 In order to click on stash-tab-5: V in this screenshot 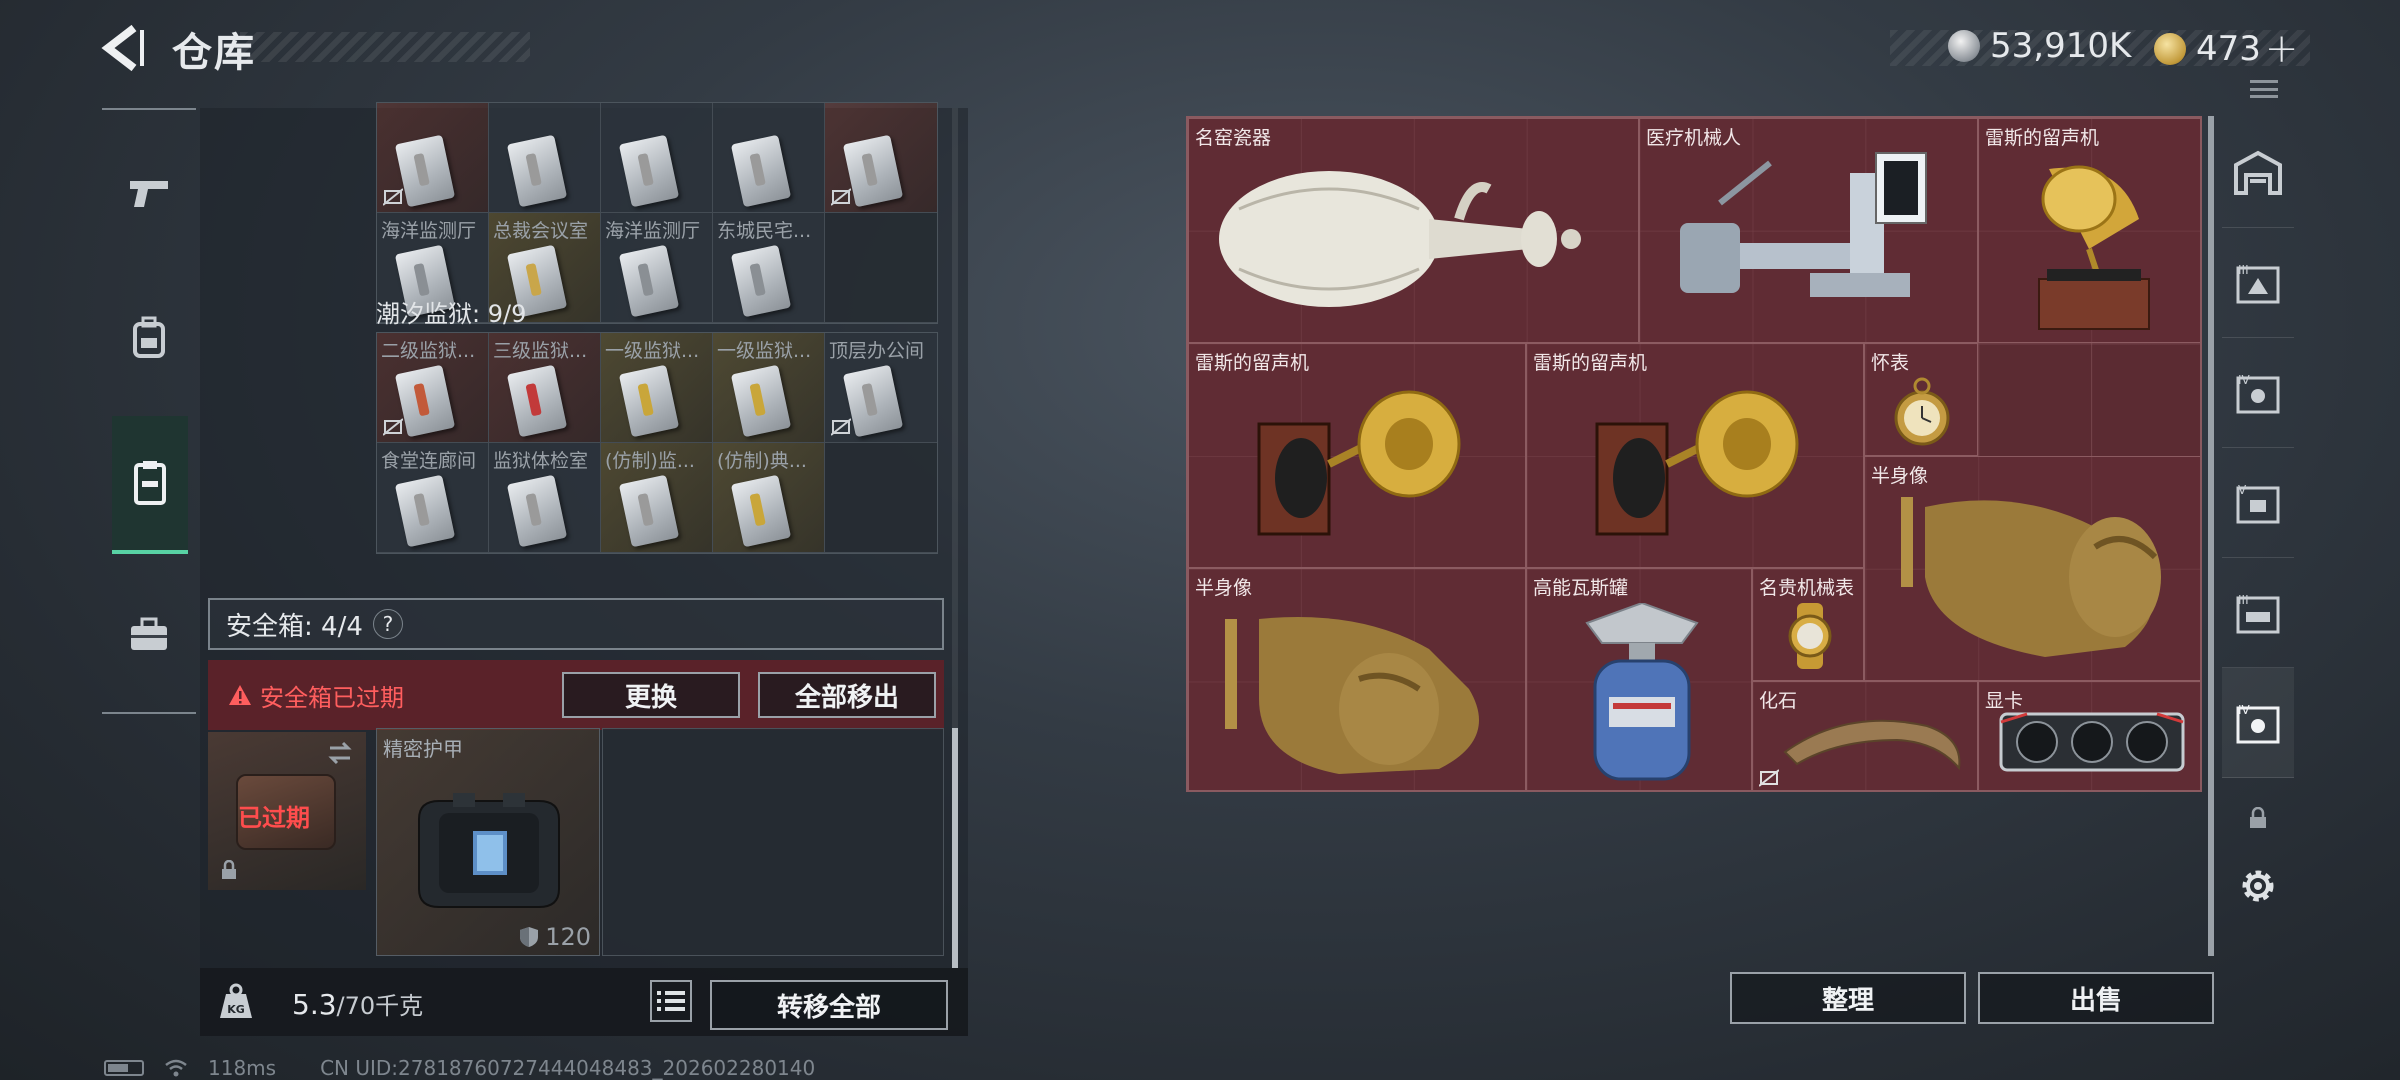, I will do `click(2258, 503)`.